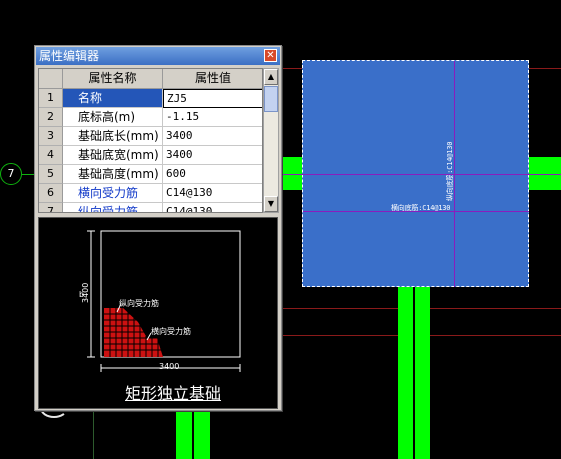 This screenshot has height=459, width=561. I want to click on panel-titlebar: 属性编辑器 ✕, so click(158, 56).